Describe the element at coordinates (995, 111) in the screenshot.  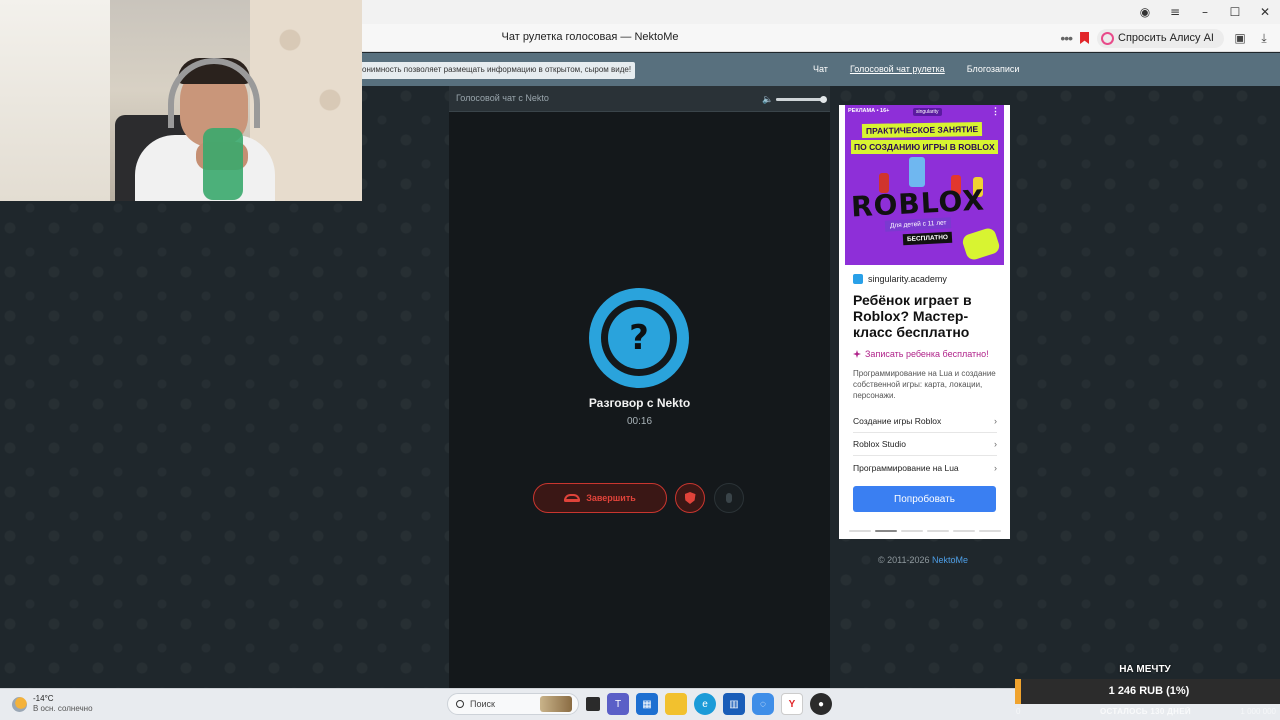
I see `ad-menu-icon: ⋮` at that location.